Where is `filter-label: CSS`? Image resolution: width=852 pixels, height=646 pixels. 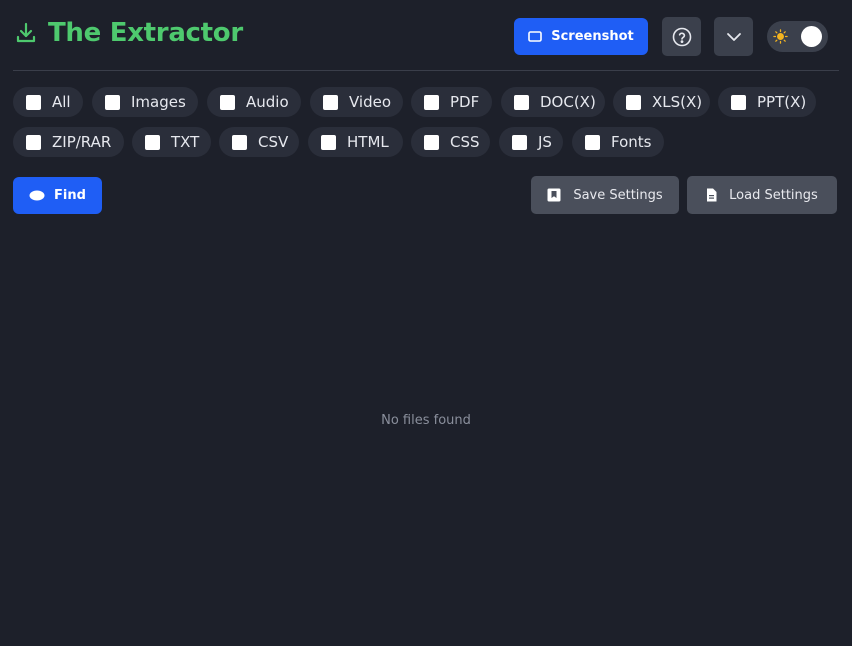
filter-label: CSS is located at coordinates (465, 142).